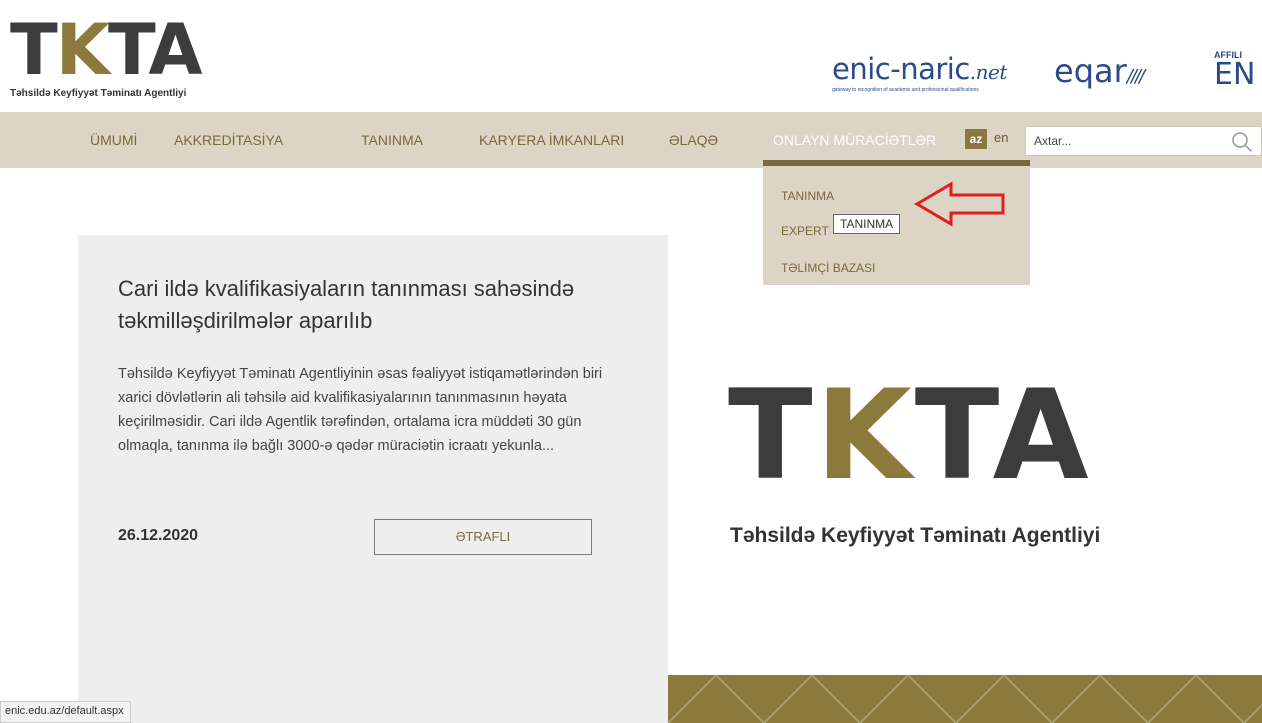 This screenshot has height=723, width=1262. I want to click on news-date: 26.12.2020, so click(158, 535).